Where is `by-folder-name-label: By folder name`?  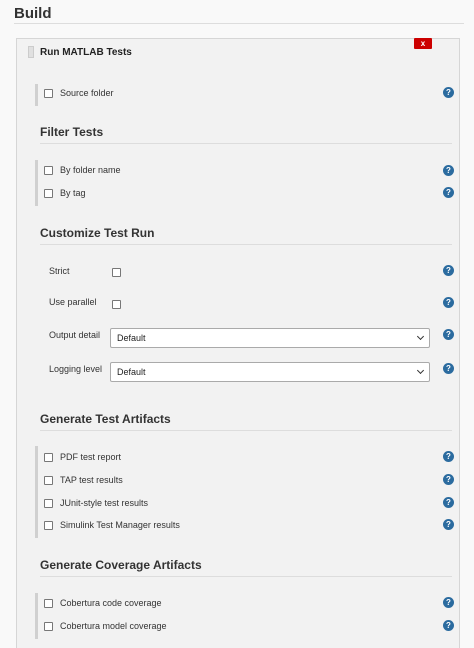 by-folder-name-label: By folder name is located at coordinates (90, 170).